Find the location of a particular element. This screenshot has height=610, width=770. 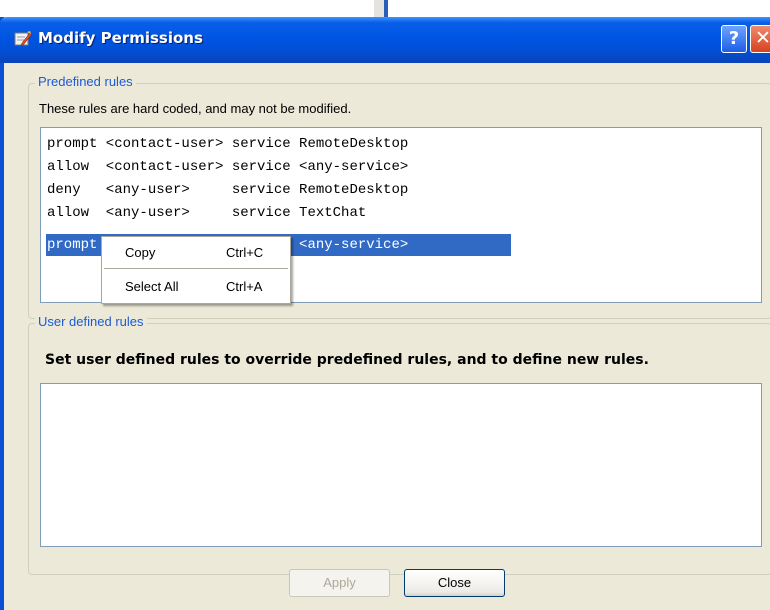

background-window-edge is located at coordinates (379, 8).